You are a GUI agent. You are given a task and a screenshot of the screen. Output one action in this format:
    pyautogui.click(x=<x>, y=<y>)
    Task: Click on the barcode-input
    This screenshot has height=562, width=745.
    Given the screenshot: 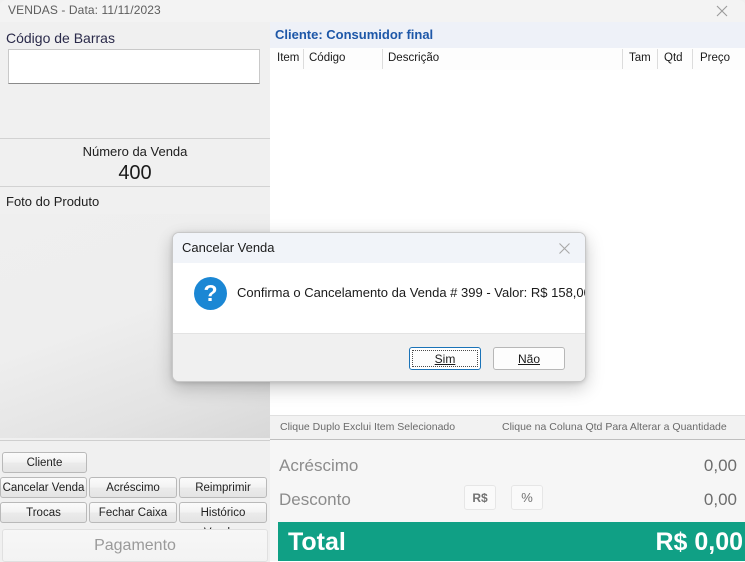 What is the action you would take?
    pyautogui.click(x=134, y=66)
    